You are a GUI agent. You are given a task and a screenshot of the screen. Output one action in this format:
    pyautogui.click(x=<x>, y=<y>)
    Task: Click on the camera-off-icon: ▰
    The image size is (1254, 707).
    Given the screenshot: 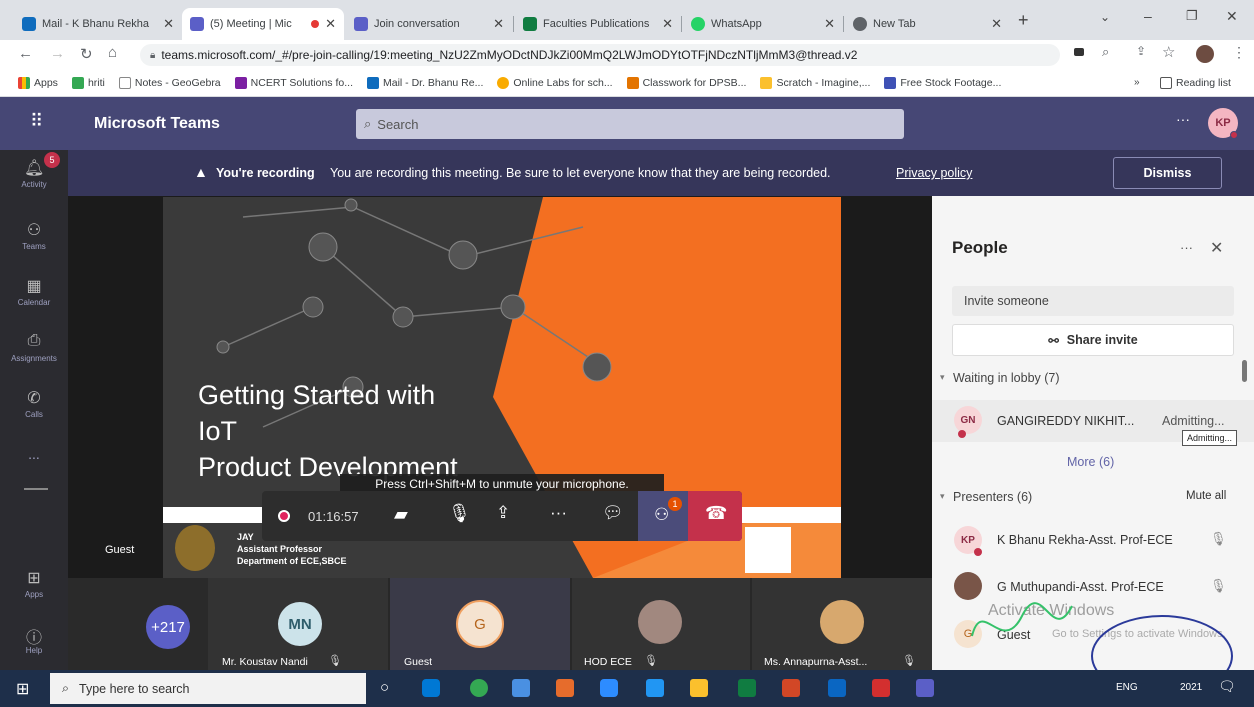 What is the action you would take?
    pyautogui.click(x=401, y=514)
    